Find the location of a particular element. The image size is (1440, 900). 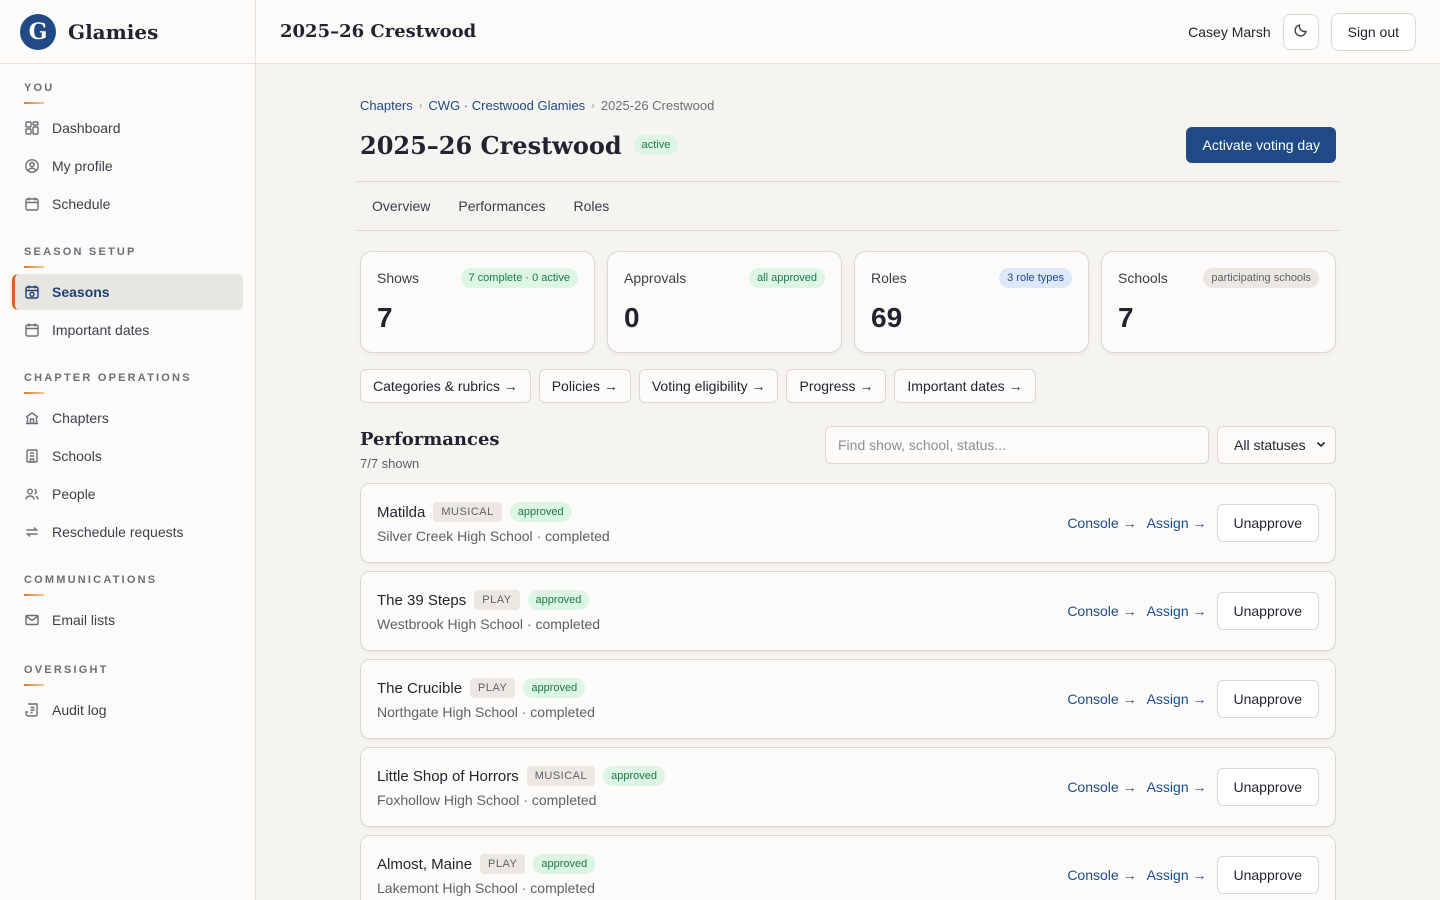

sidebar-item-label: Chapters is located at coordinates (80, 418).